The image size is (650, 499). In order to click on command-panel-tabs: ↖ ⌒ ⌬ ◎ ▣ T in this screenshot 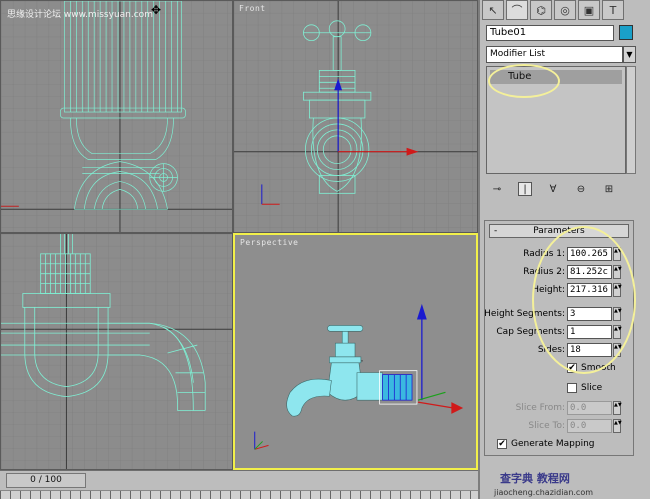, I will do `click(565, 10)`.